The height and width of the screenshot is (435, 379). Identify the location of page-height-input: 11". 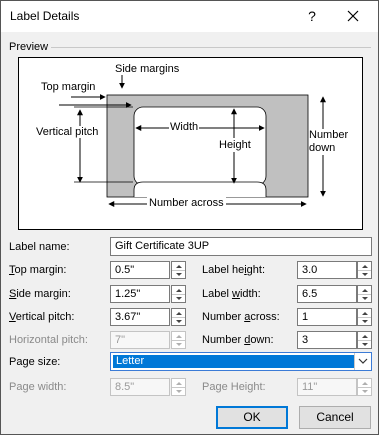
(327, 387).